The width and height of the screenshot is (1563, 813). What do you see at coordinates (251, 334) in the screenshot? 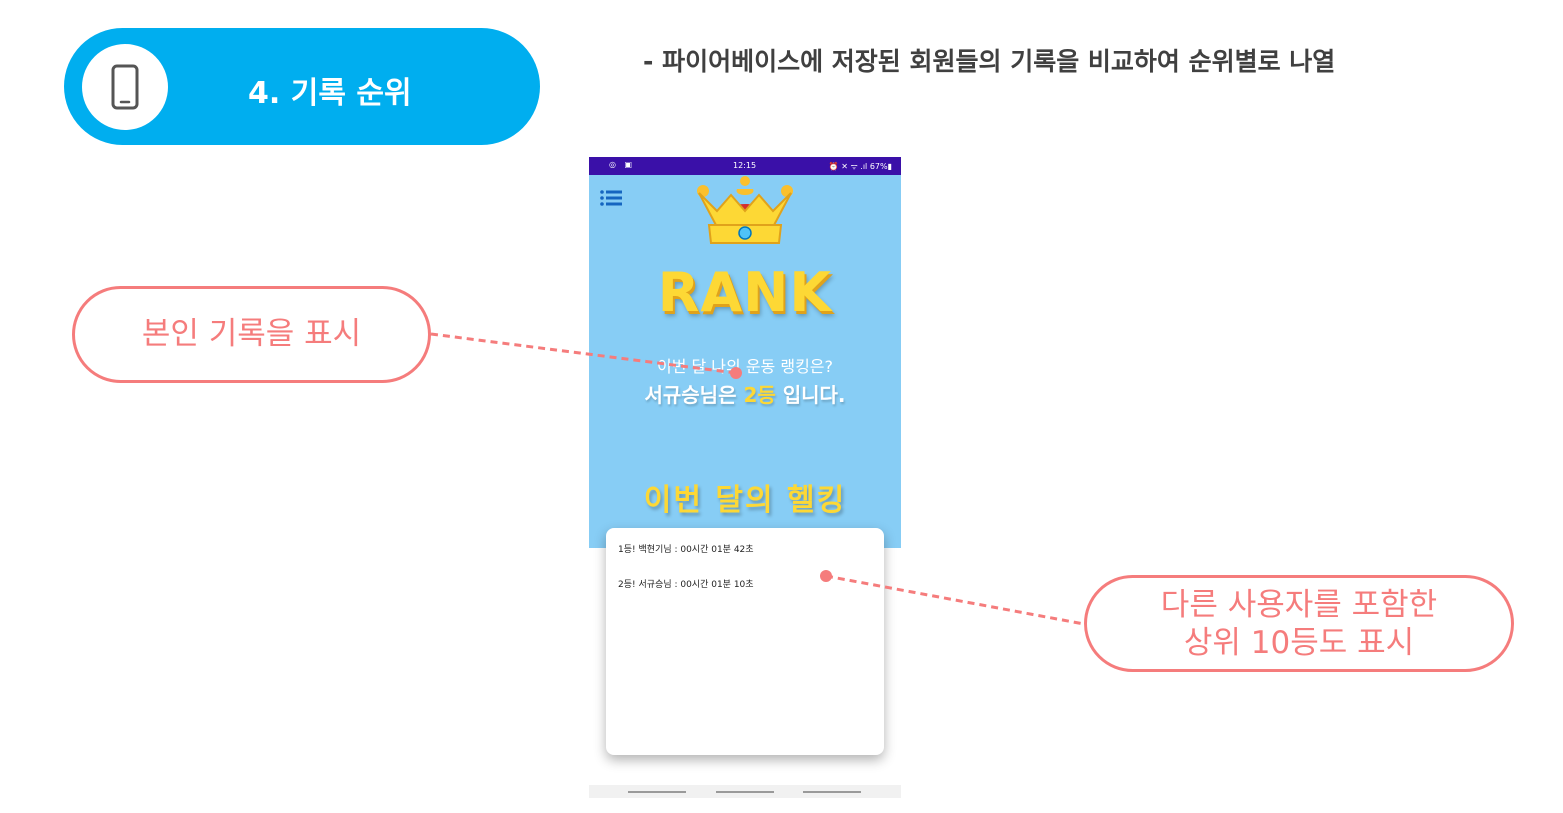
I see `callout-self-record: 본인 기록을 표시` at bounding box center [251, 334].